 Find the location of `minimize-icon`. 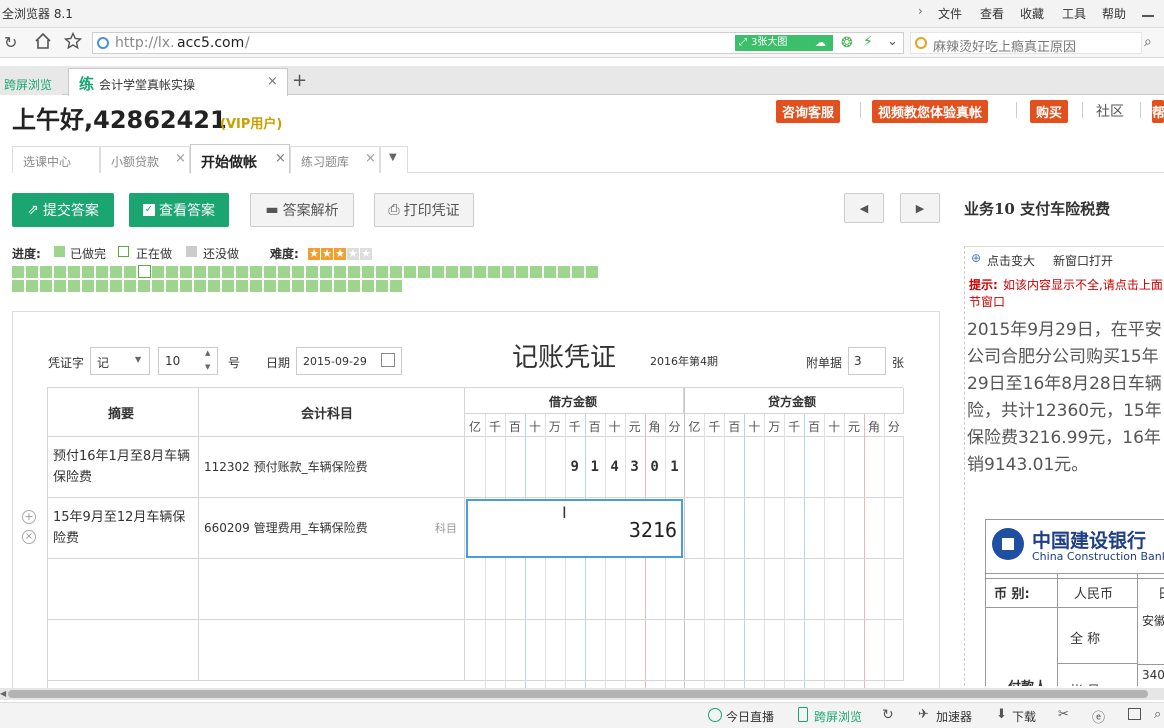

minimize-icon is located at coordinates (1148, 10).